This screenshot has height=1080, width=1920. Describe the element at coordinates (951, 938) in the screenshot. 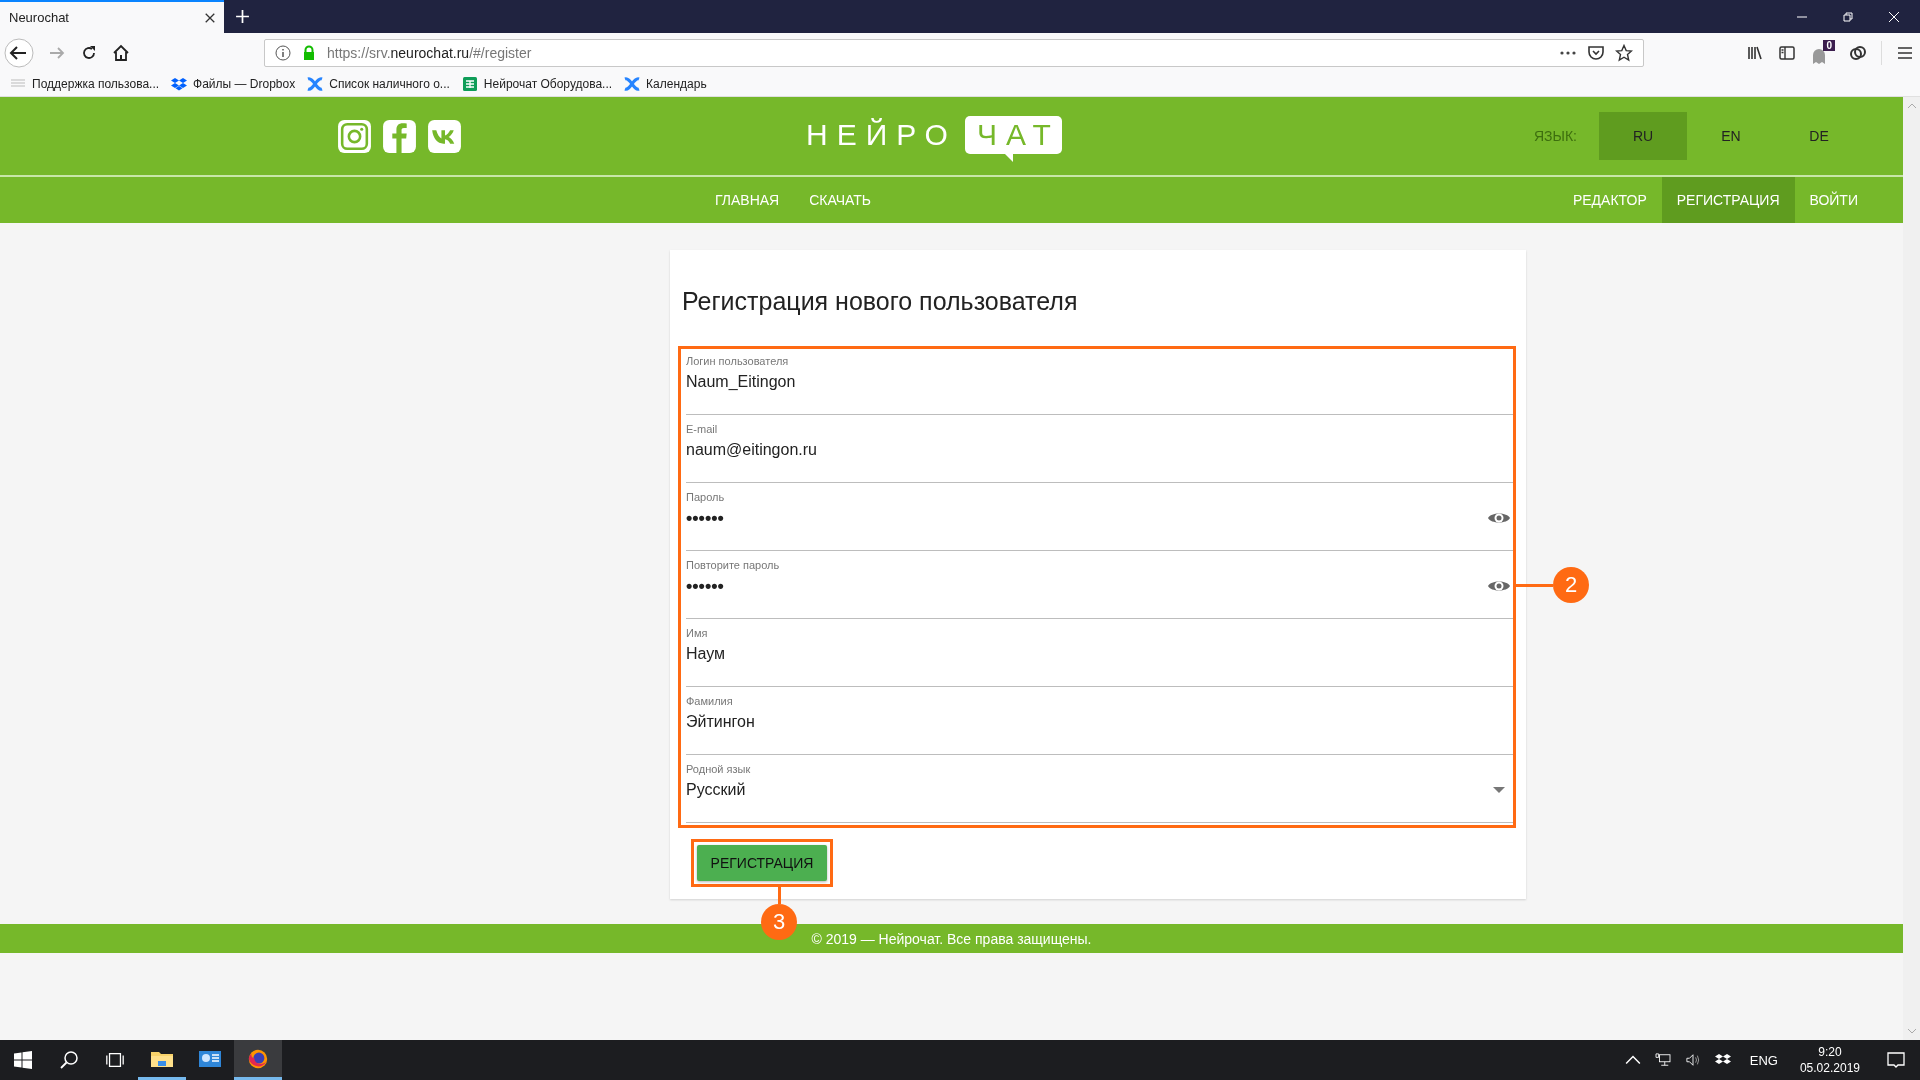

I see `copyright-text: © 2019 — Нейрочат. Все права защищены.` at that location.